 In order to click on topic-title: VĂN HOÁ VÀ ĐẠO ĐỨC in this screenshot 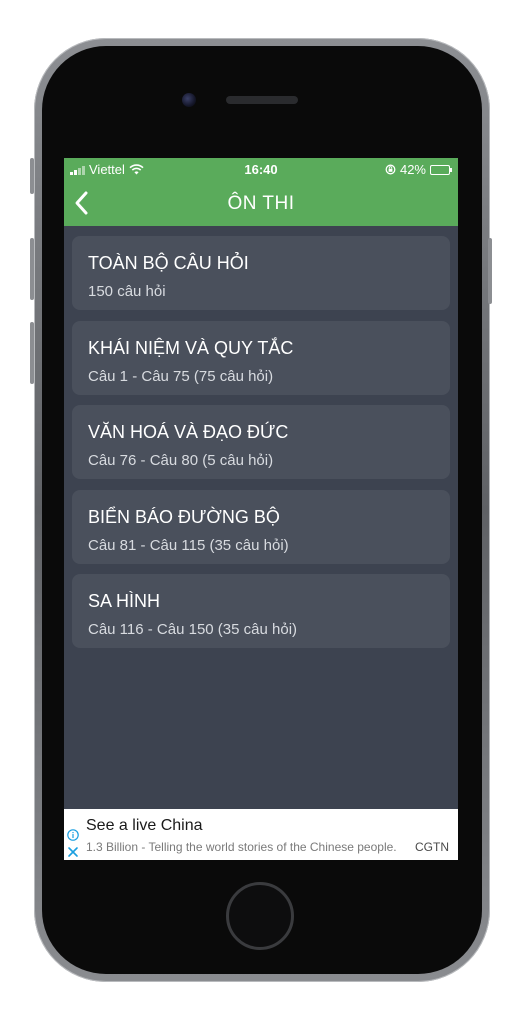, I will do `click(188, 432)`.